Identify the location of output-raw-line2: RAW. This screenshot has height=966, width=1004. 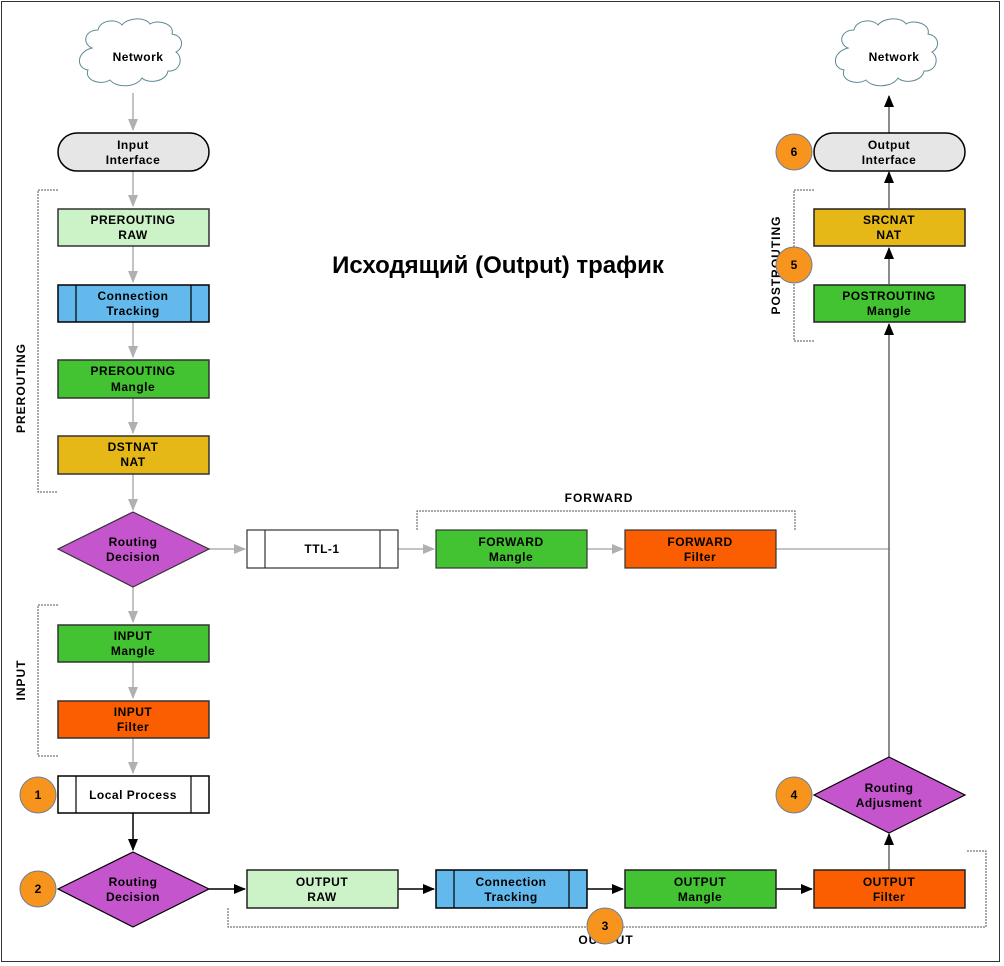
(322, 897).